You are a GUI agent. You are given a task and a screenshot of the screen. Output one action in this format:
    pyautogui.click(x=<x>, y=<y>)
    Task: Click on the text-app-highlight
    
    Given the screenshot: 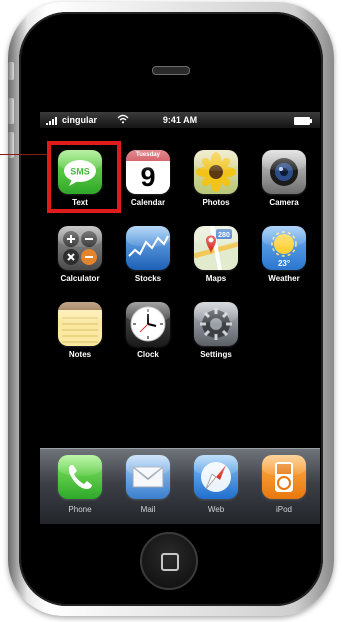 What is the action you would take?
    pyautogui.click(x=84, y=177)
    